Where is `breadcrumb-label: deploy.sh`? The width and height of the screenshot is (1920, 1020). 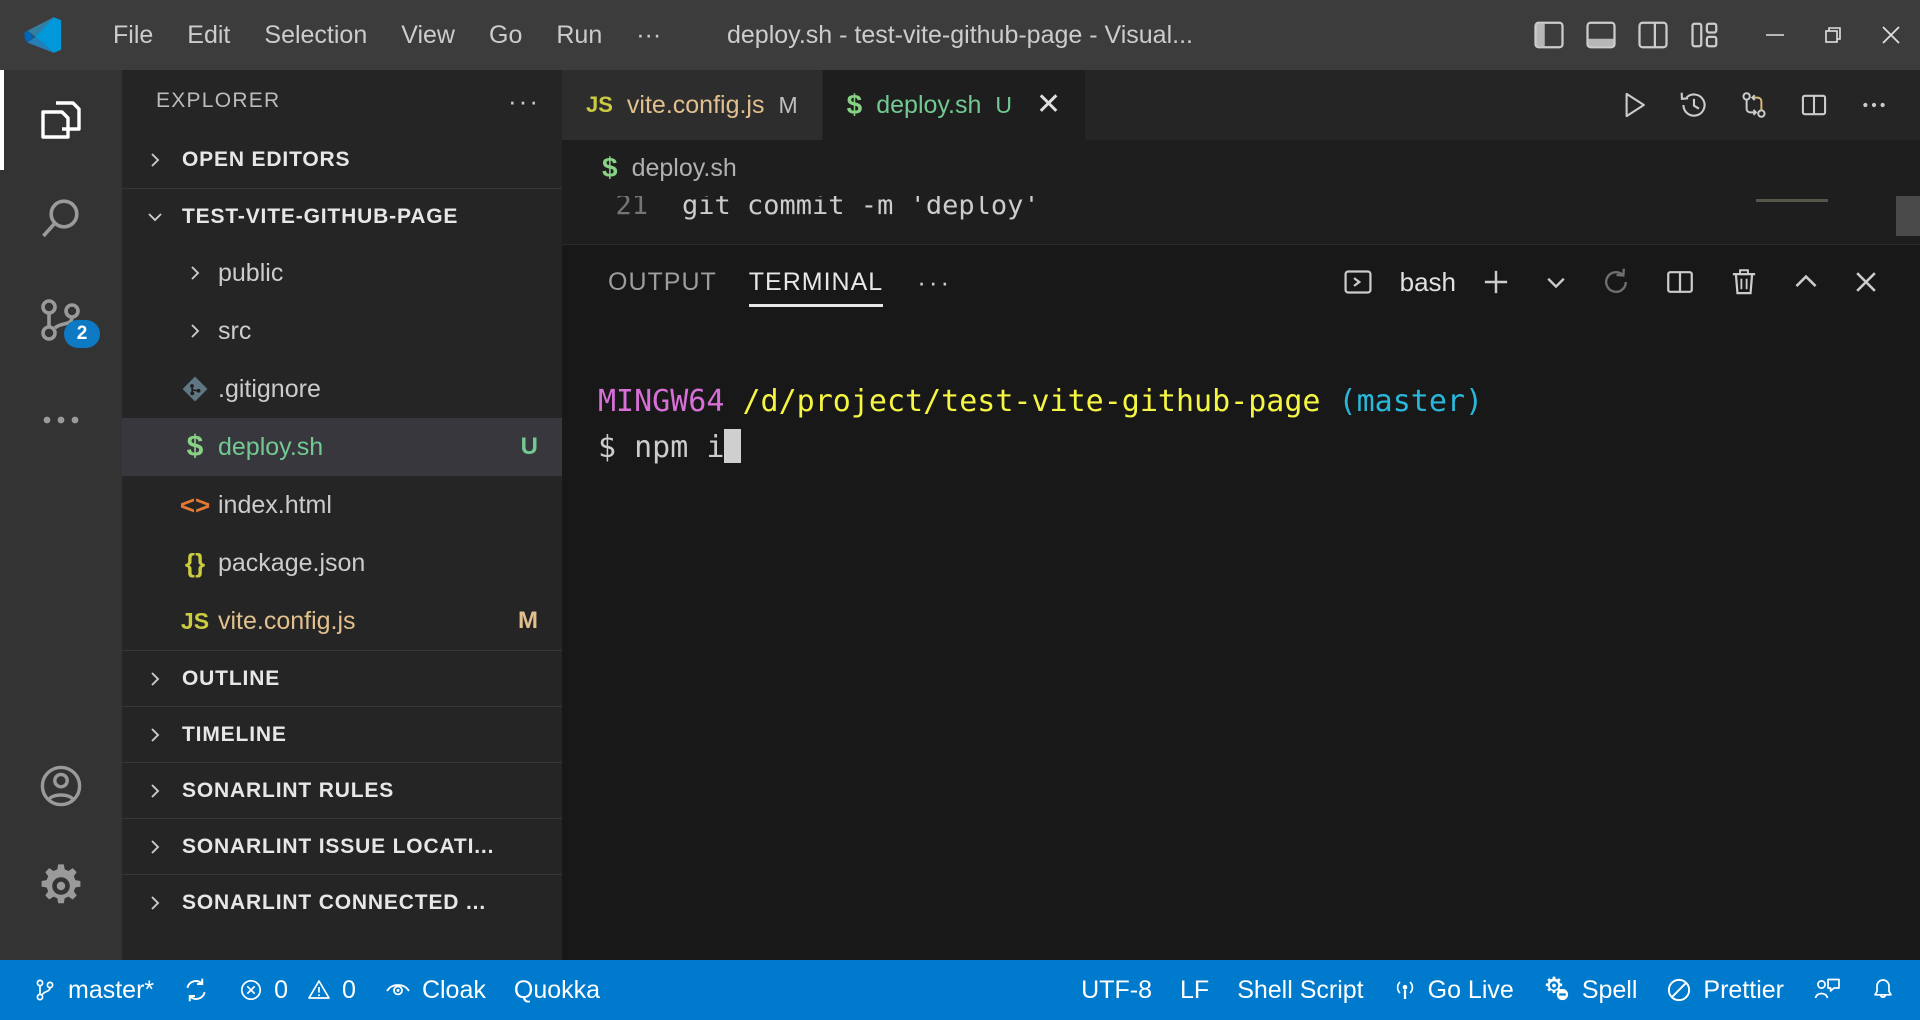
breadcrumb-label: deploy.sh is located at coordinates (684, 167).